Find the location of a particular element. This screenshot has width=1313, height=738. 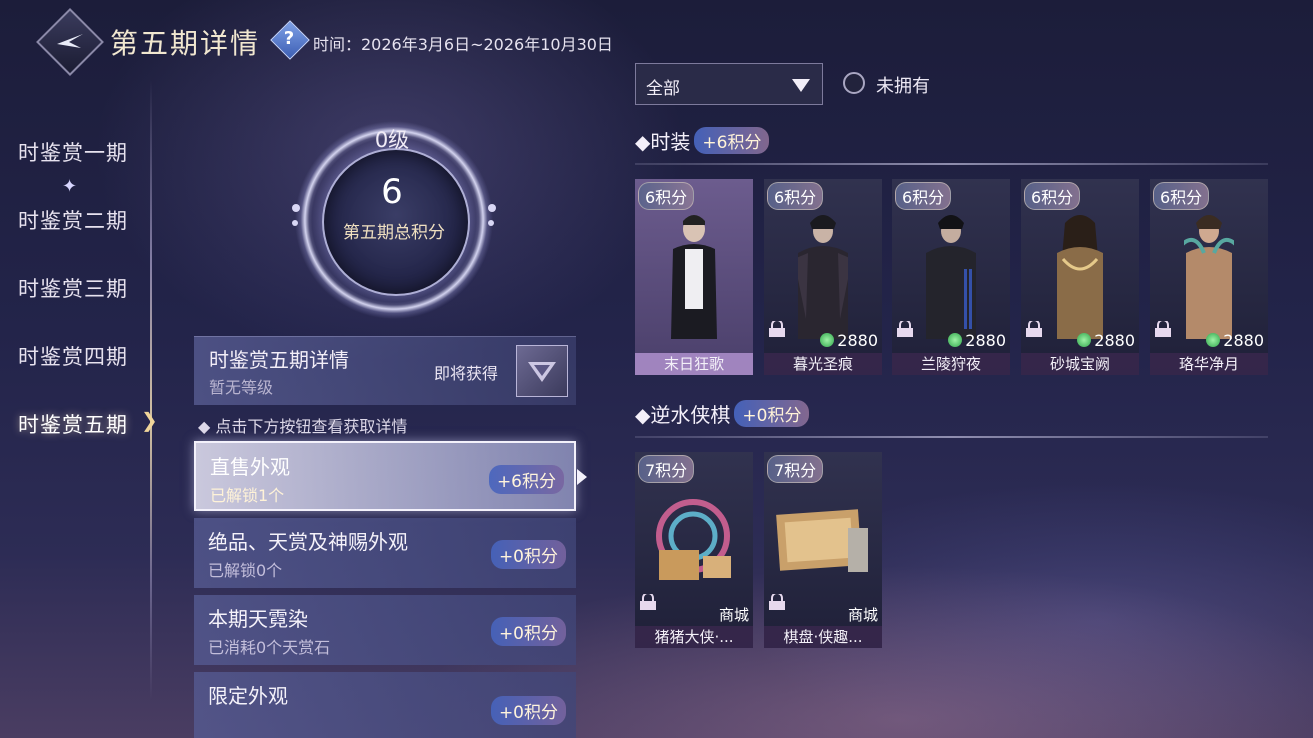

not-owned-label: 未拥有 is located at coordinates (903, 85).